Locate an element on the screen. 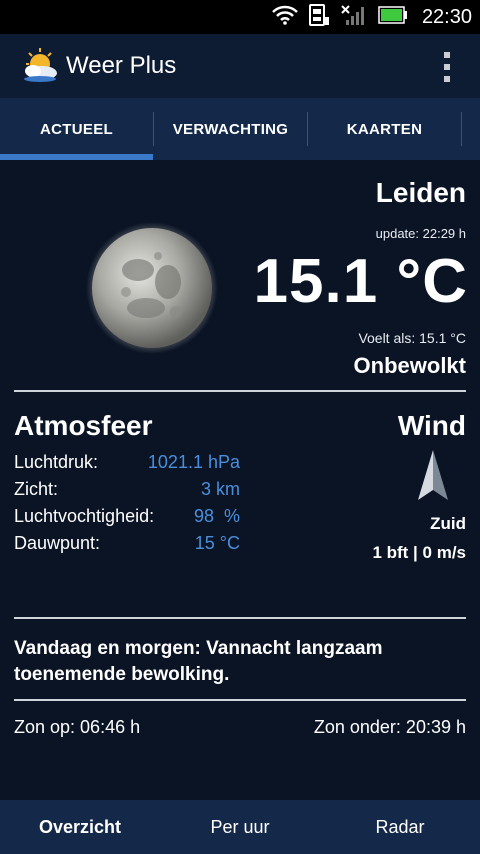 This screenshot has height=854, width=480. clock: 22:30 is located at coordinates (446, 16).